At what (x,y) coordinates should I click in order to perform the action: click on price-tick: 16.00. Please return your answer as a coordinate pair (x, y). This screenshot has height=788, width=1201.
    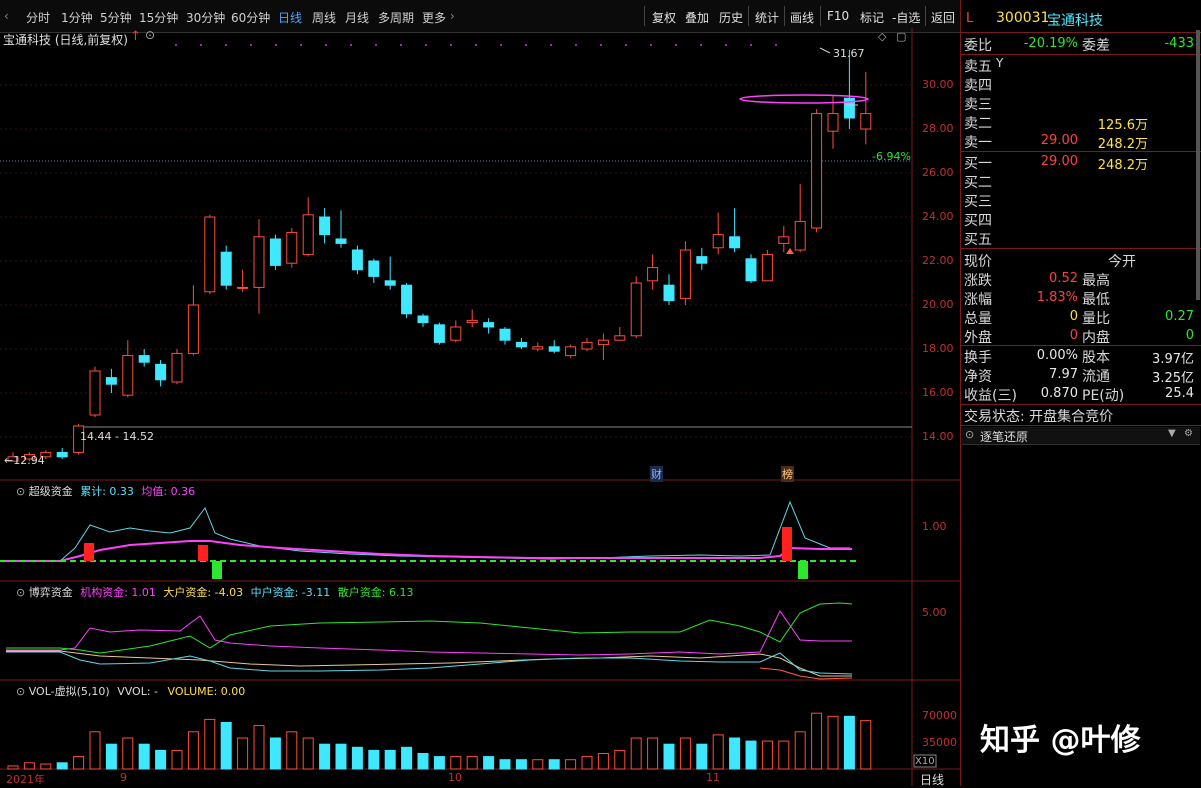
    Looking at the image, I should click on (938, 392).